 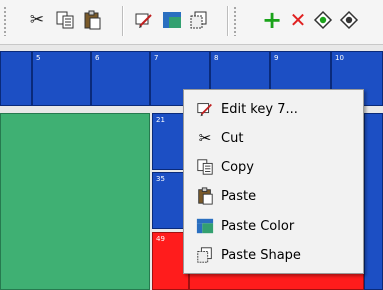 I want to click on key-number: 6, so click(x=97, y=58).